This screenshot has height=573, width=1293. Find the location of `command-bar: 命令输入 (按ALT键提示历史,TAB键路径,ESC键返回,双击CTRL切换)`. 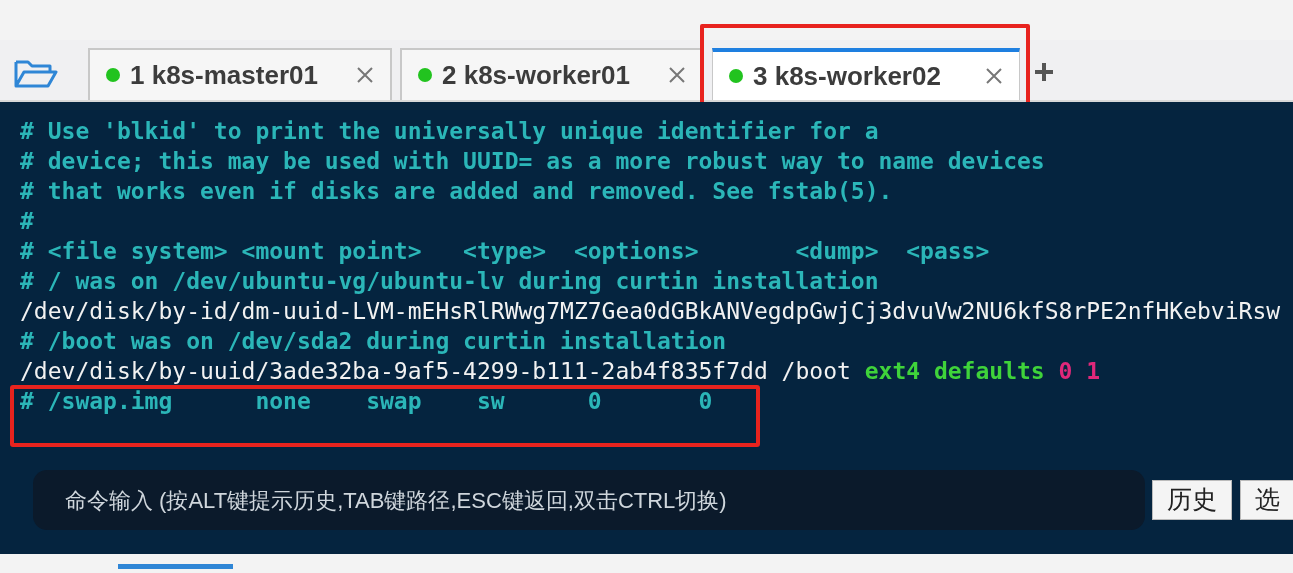

command-bar: 命令输入 (按ALT键提示历史,TAB键路径,ESC键返回,双击CTRL切换) is located at coordinates (589, 500).